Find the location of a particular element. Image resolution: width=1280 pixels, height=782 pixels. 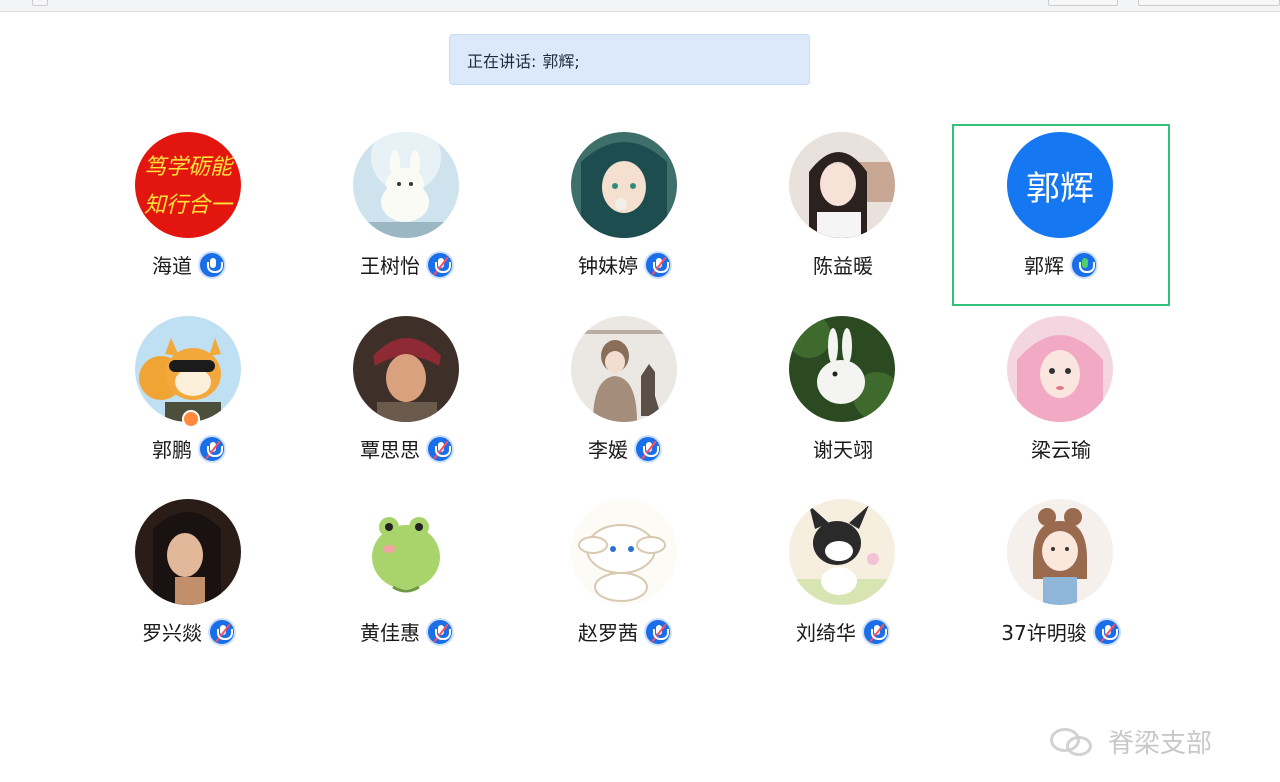

participant-name: 罗兴燚 is located at coordinates (172, 633).